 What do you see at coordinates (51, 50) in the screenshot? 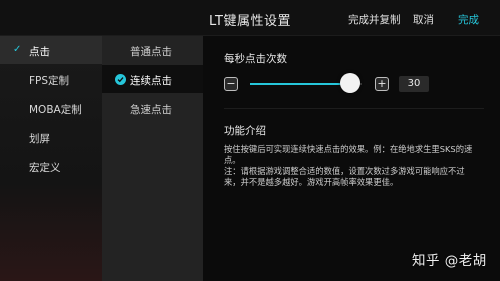
I see `category-item-click: ✓ 点击` at bounding box center [51, 50].